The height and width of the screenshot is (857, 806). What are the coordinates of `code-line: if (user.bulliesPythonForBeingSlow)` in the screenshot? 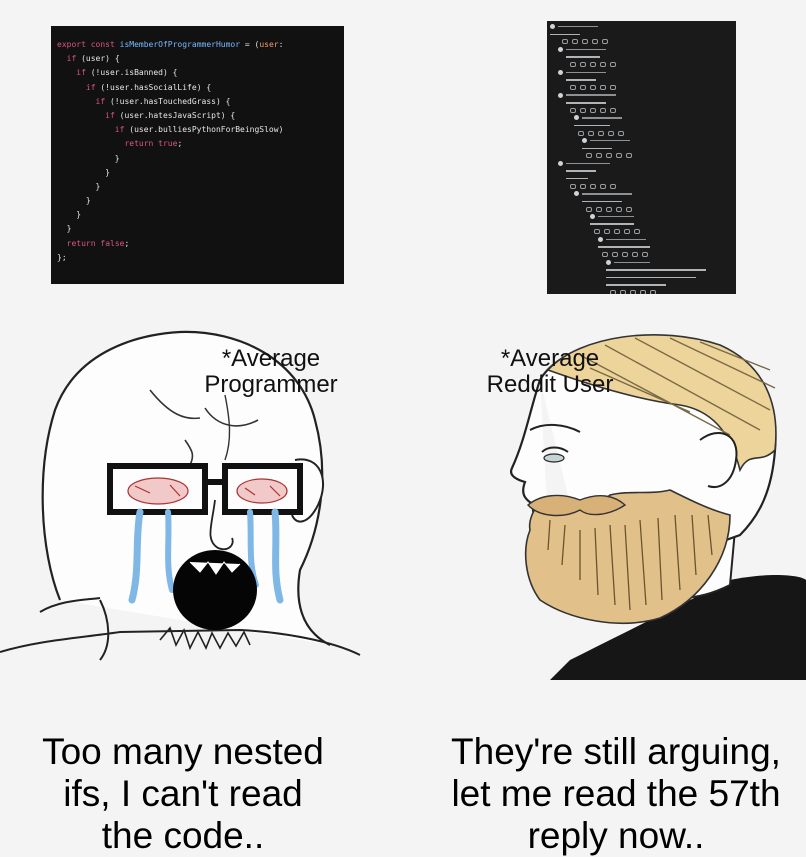 It's located at (200, 130).